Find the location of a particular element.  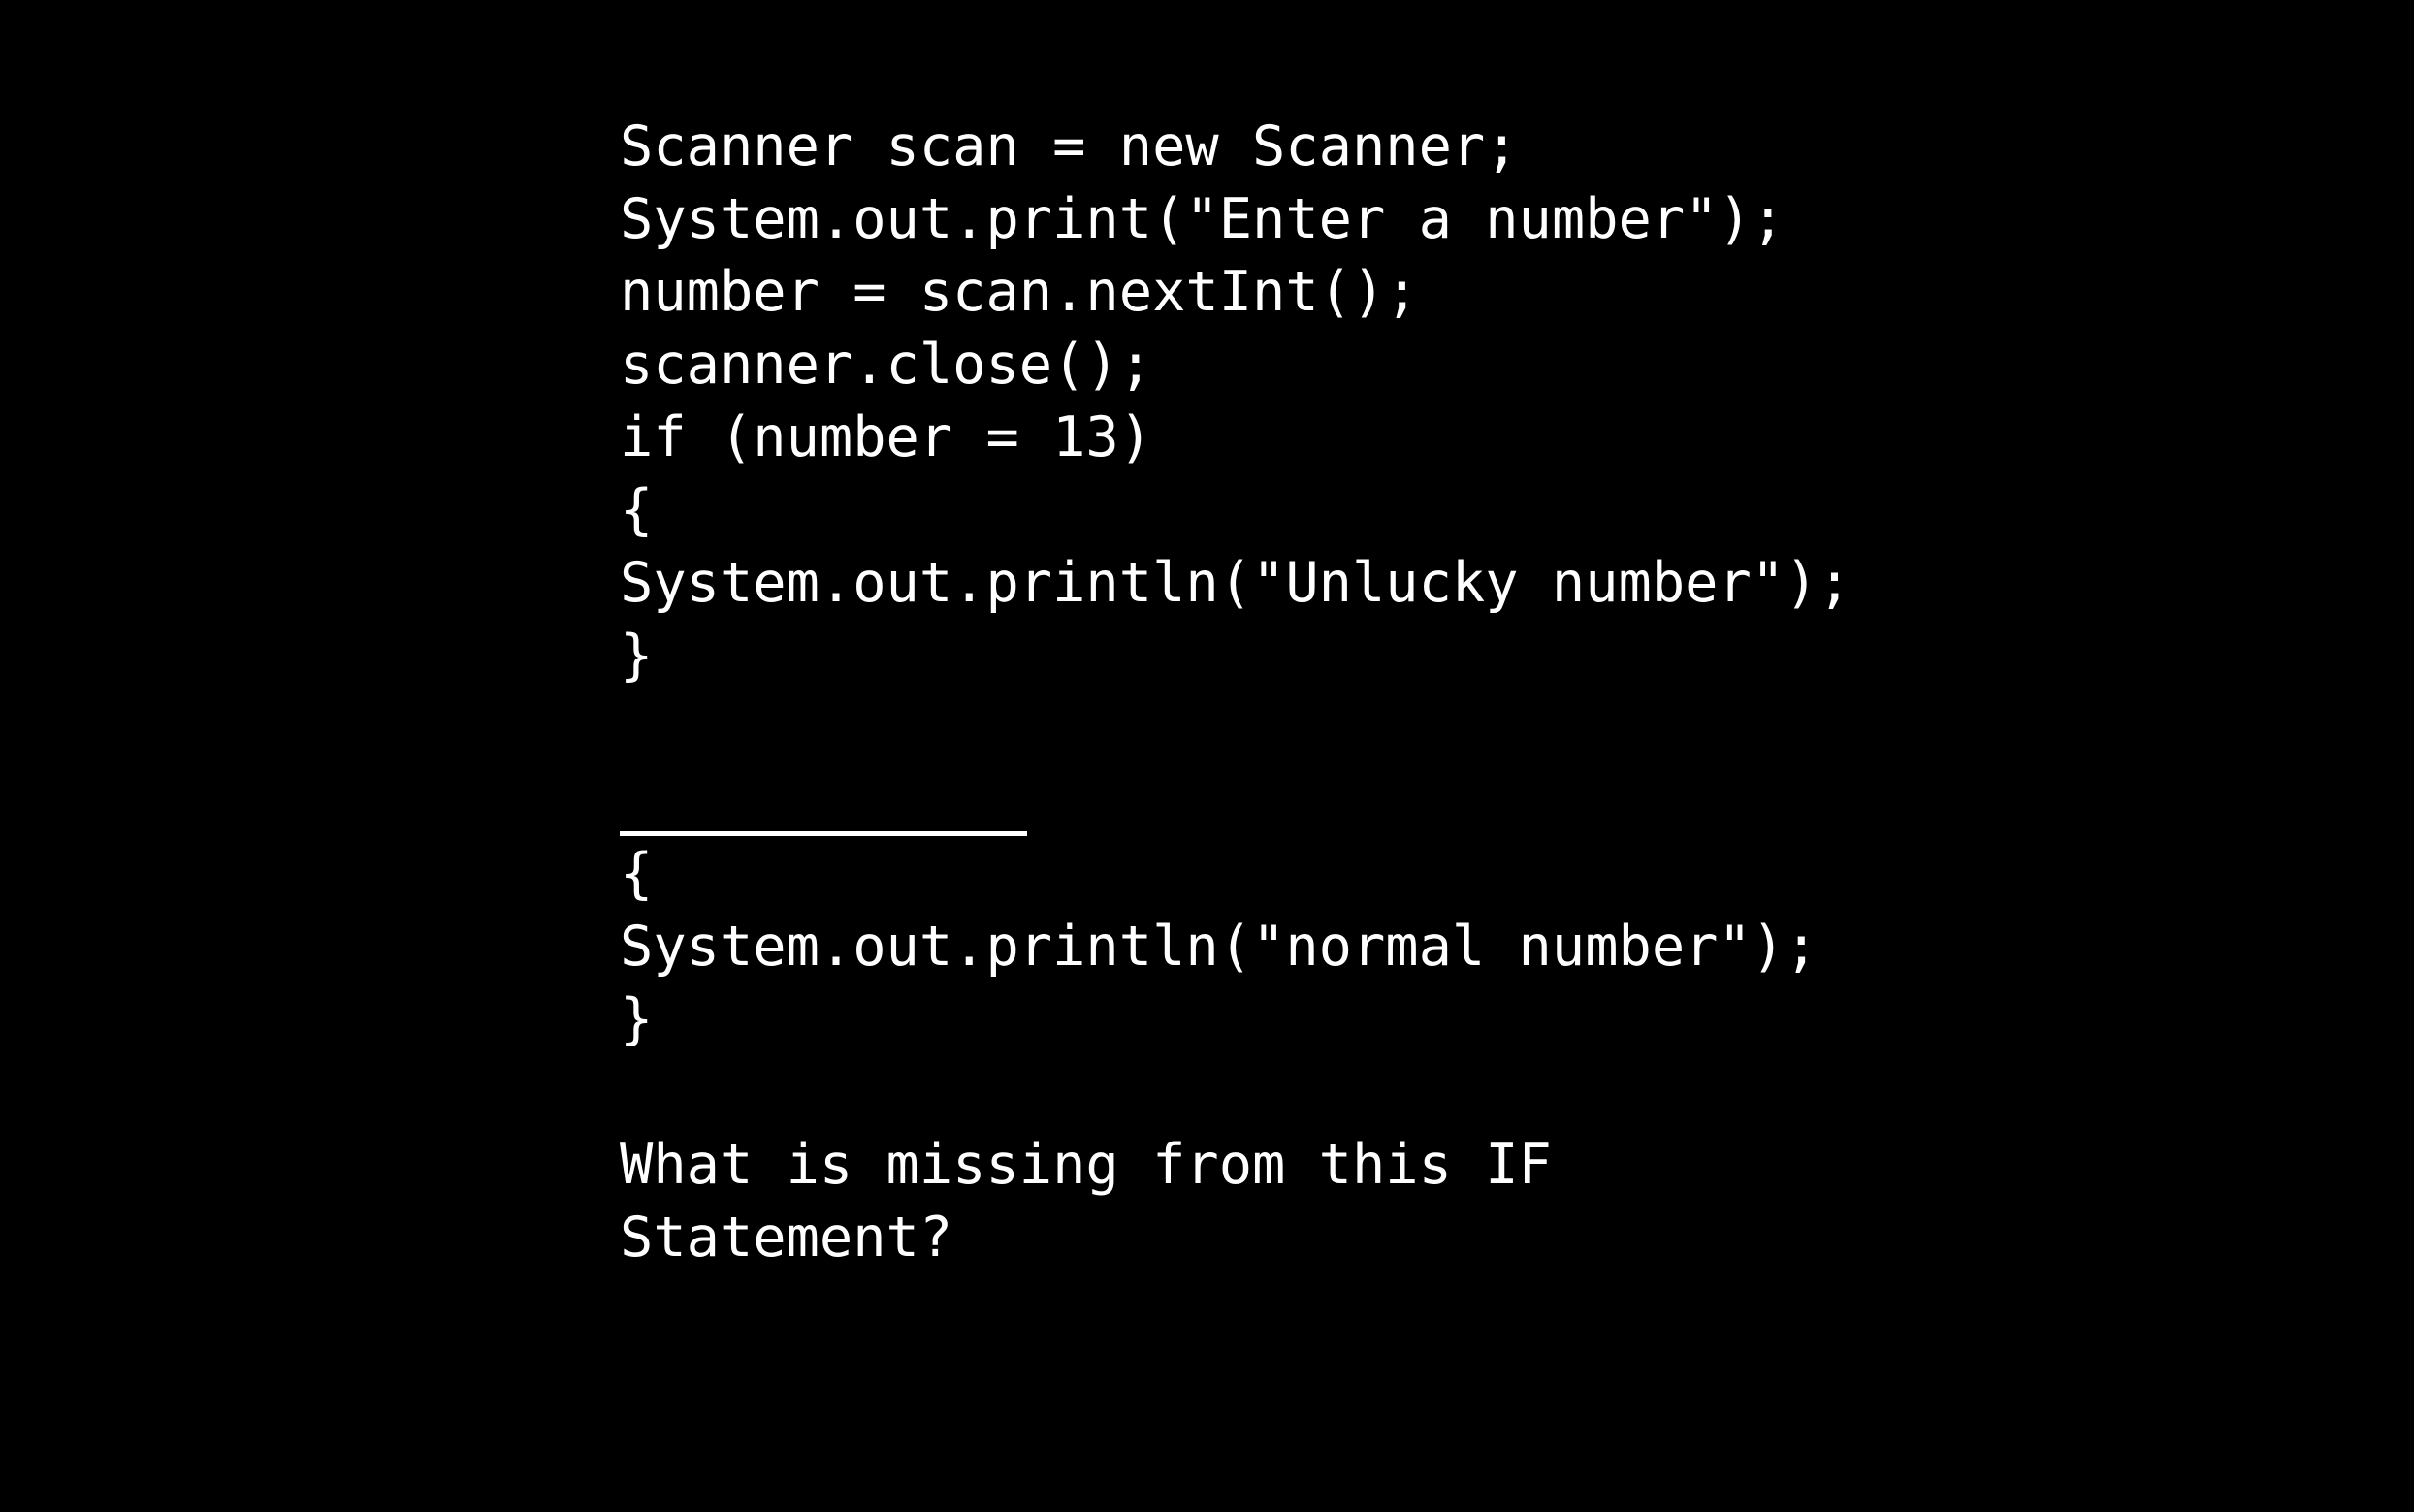

code-line: System.out.print("Enter a number"); is located at coordinates (1203, 219).